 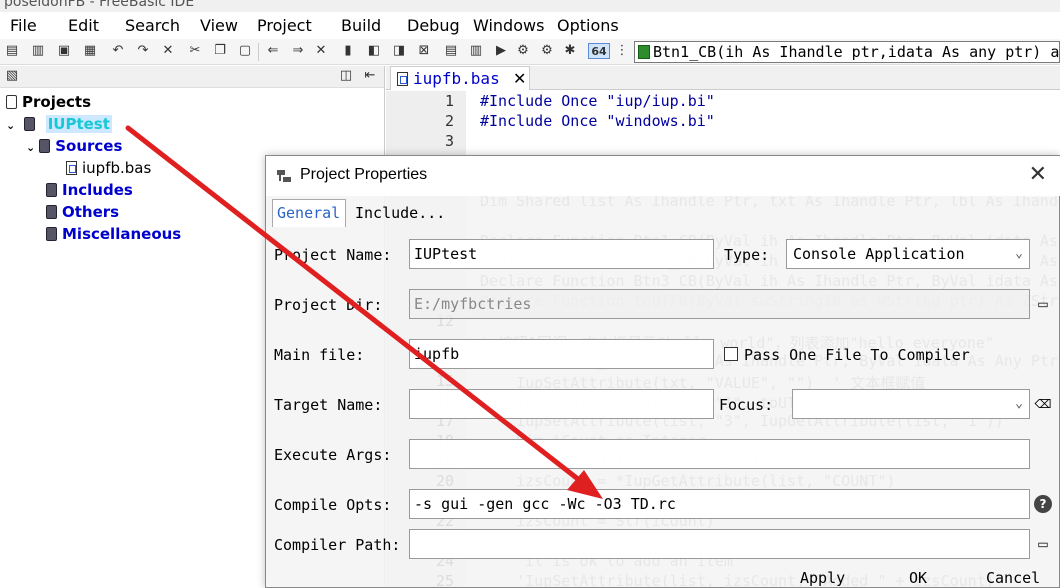 I want to click on pass-one-file-label: Pass One File To Compiler, so click(x=857, y=355).